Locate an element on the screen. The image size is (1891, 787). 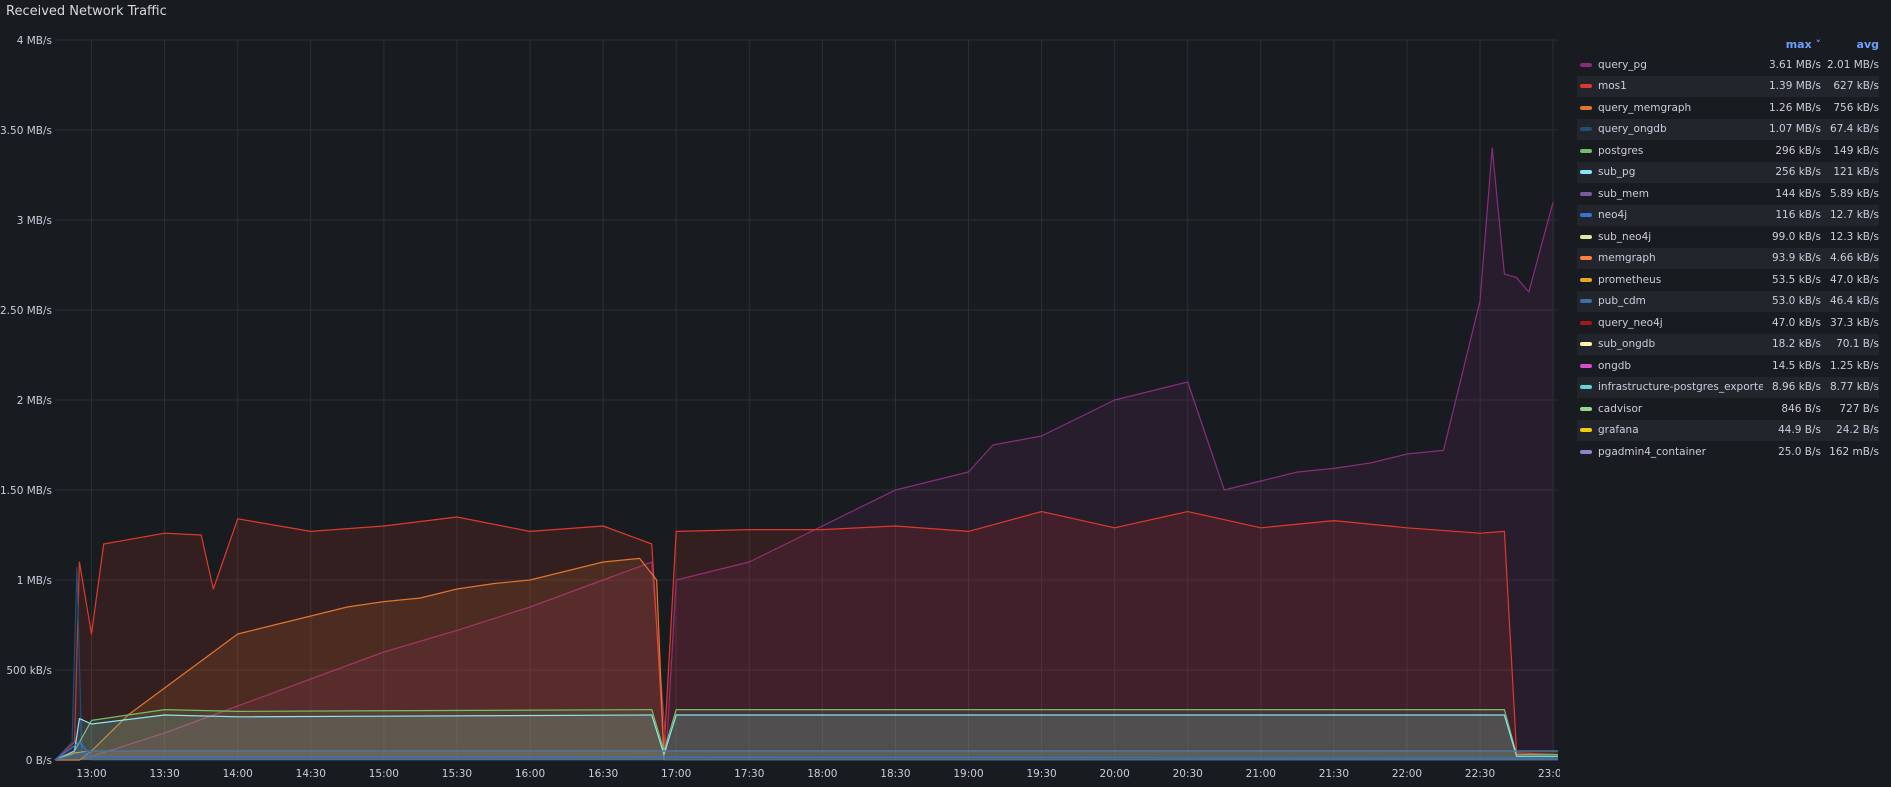
x-tick-label: 21:00 is located at coordinates (1261, 774).